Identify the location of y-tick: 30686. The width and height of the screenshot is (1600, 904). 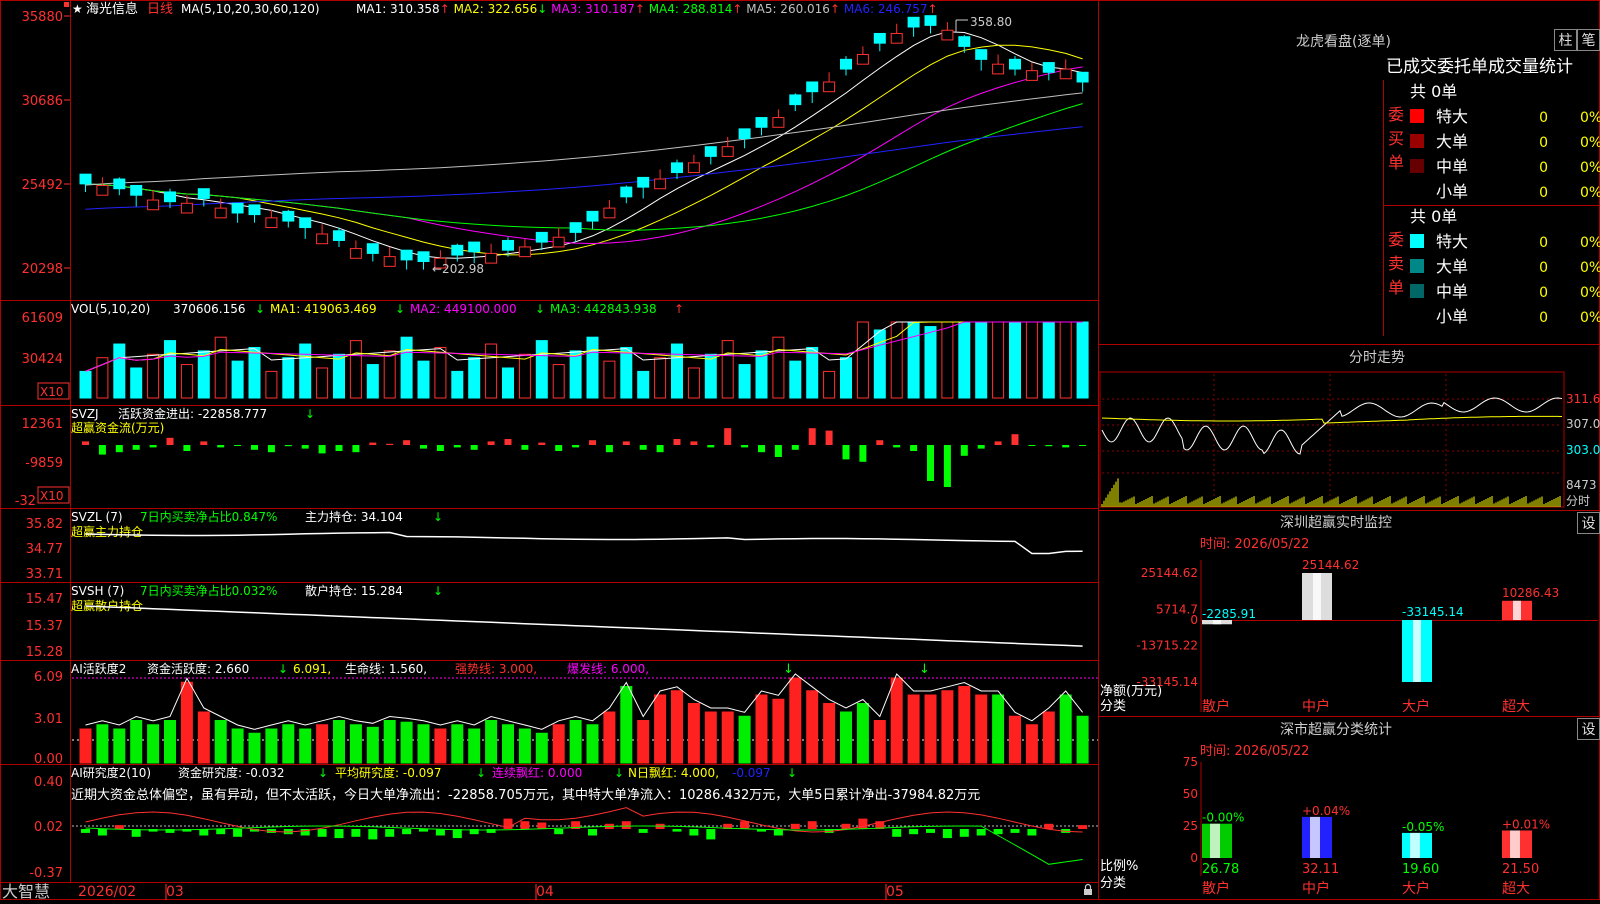
(42, 101).